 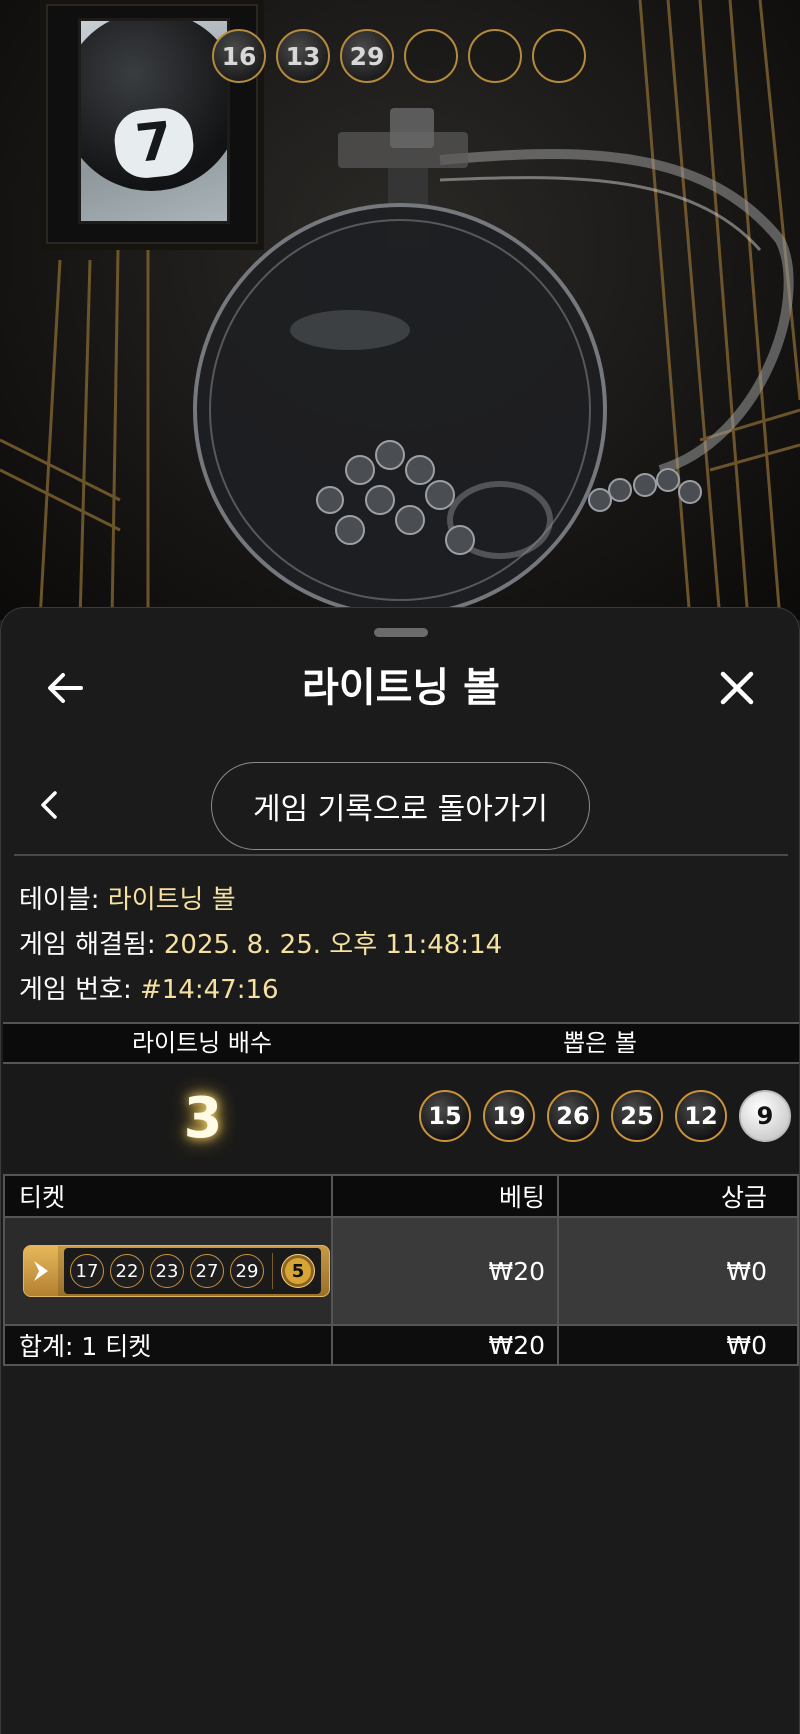 I want to click on result-row: 3 15 19 26 25 12 9, so click(x=401, y=1118).